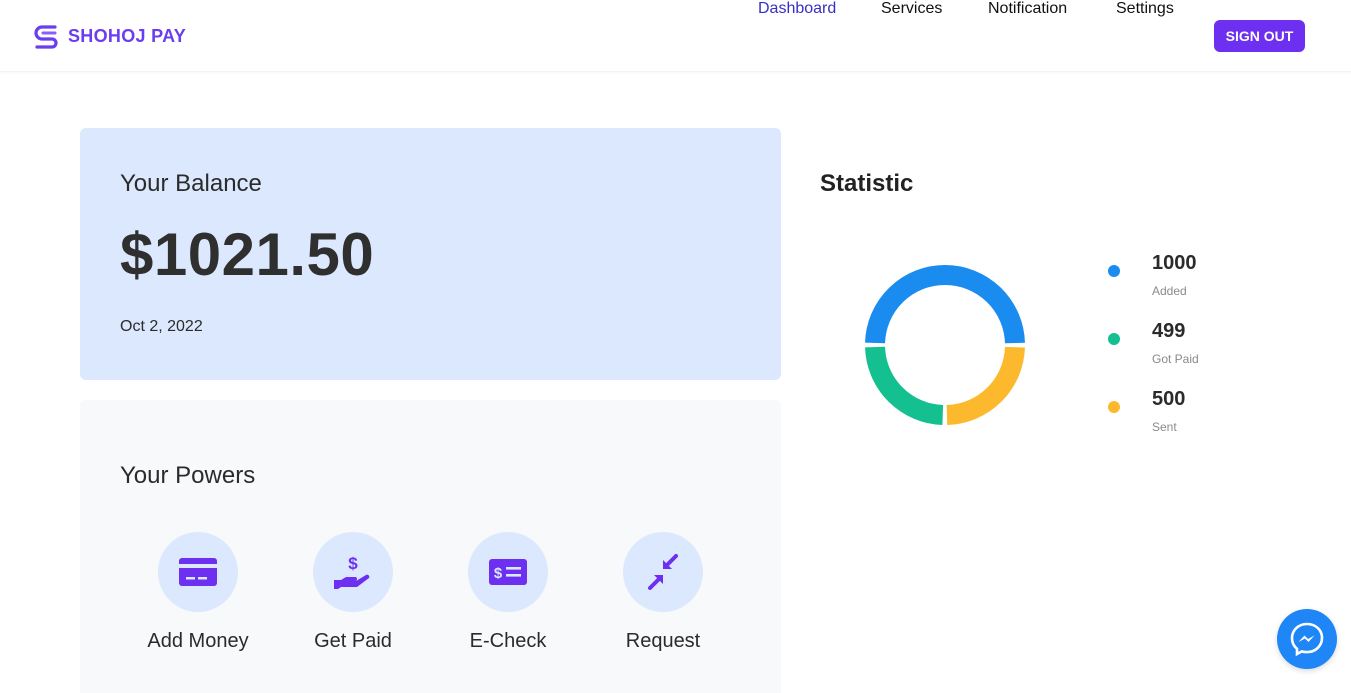 This screenshot has height=693, width=1351. What do you see at coordinates (663, 641) in the screenshot?
I see `power-label: Request` at bounding box center [663, 641].